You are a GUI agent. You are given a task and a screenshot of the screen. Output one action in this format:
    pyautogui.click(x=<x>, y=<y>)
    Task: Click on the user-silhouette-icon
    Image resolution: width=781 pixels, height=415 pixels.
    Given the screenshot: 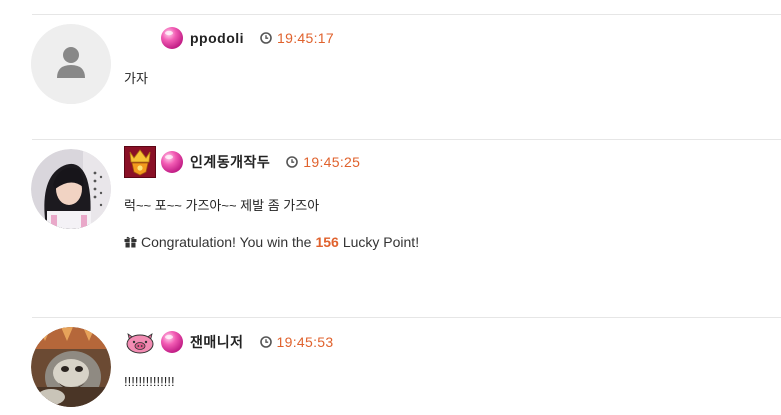 What is the action you would take?
    pyautogui.click(x=71, y=64)
    